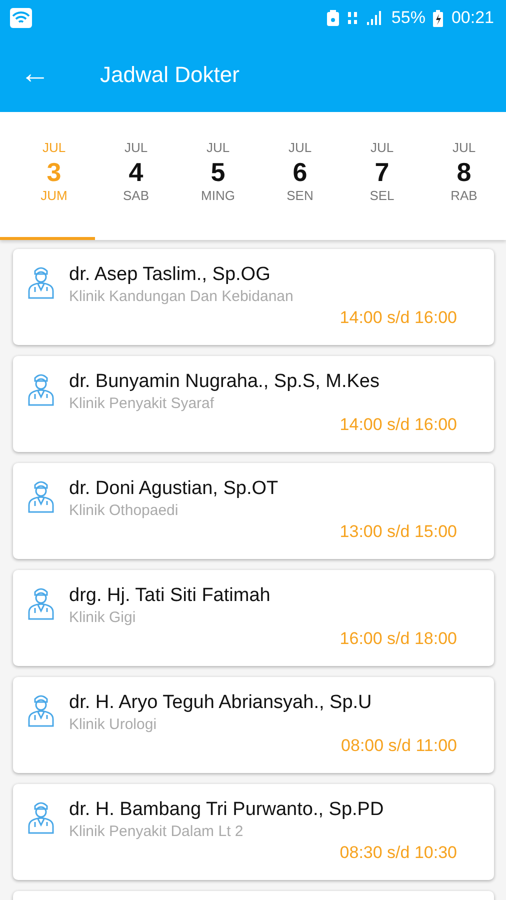  What do you see at coordinates (382, 158) in the screenshot?
I see `date-tab: JUL 7 SEL` at bounding box center [382, 158].